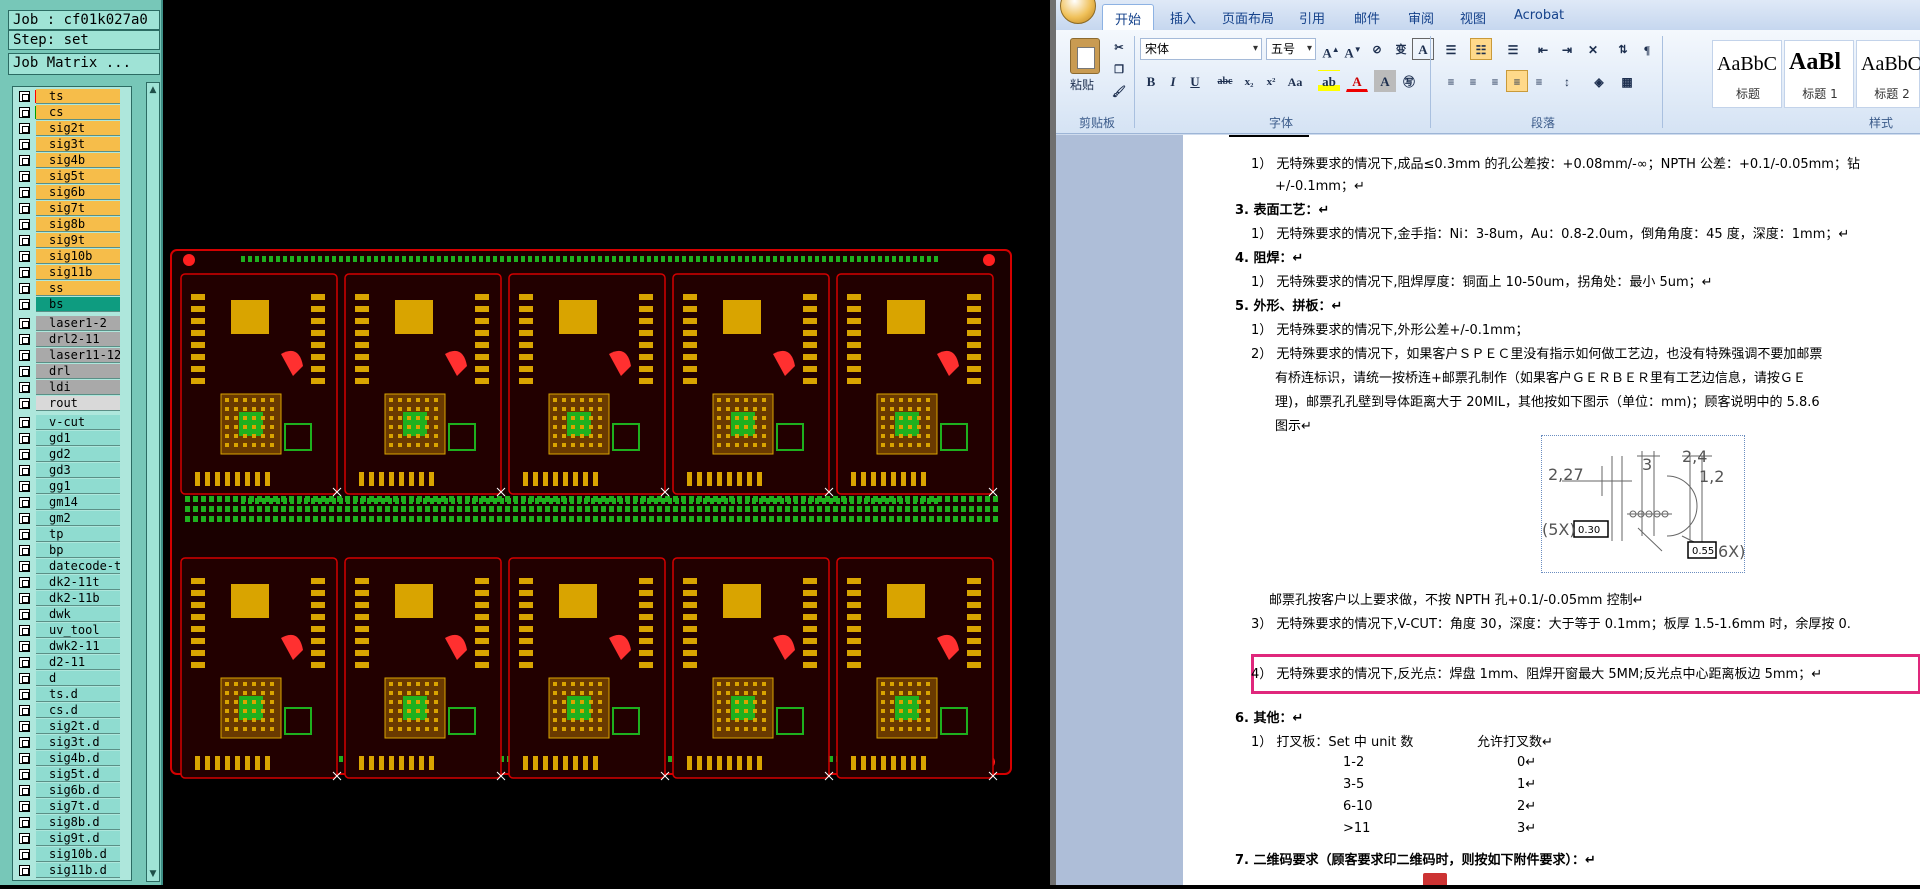 The width and height of the screenshot is (1920, 889). I want to click on layer-row-gg1: gg1, so click(72, 486).